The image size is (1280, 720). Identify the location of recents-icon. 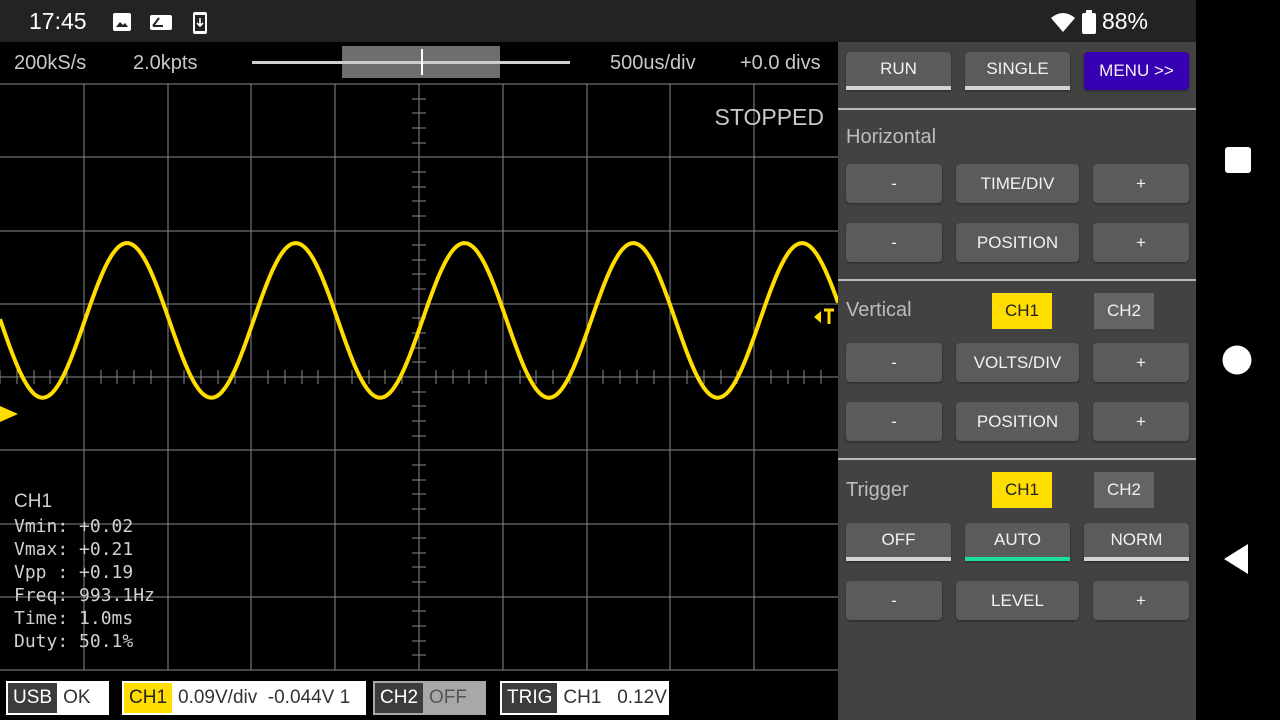
(1238, 160).